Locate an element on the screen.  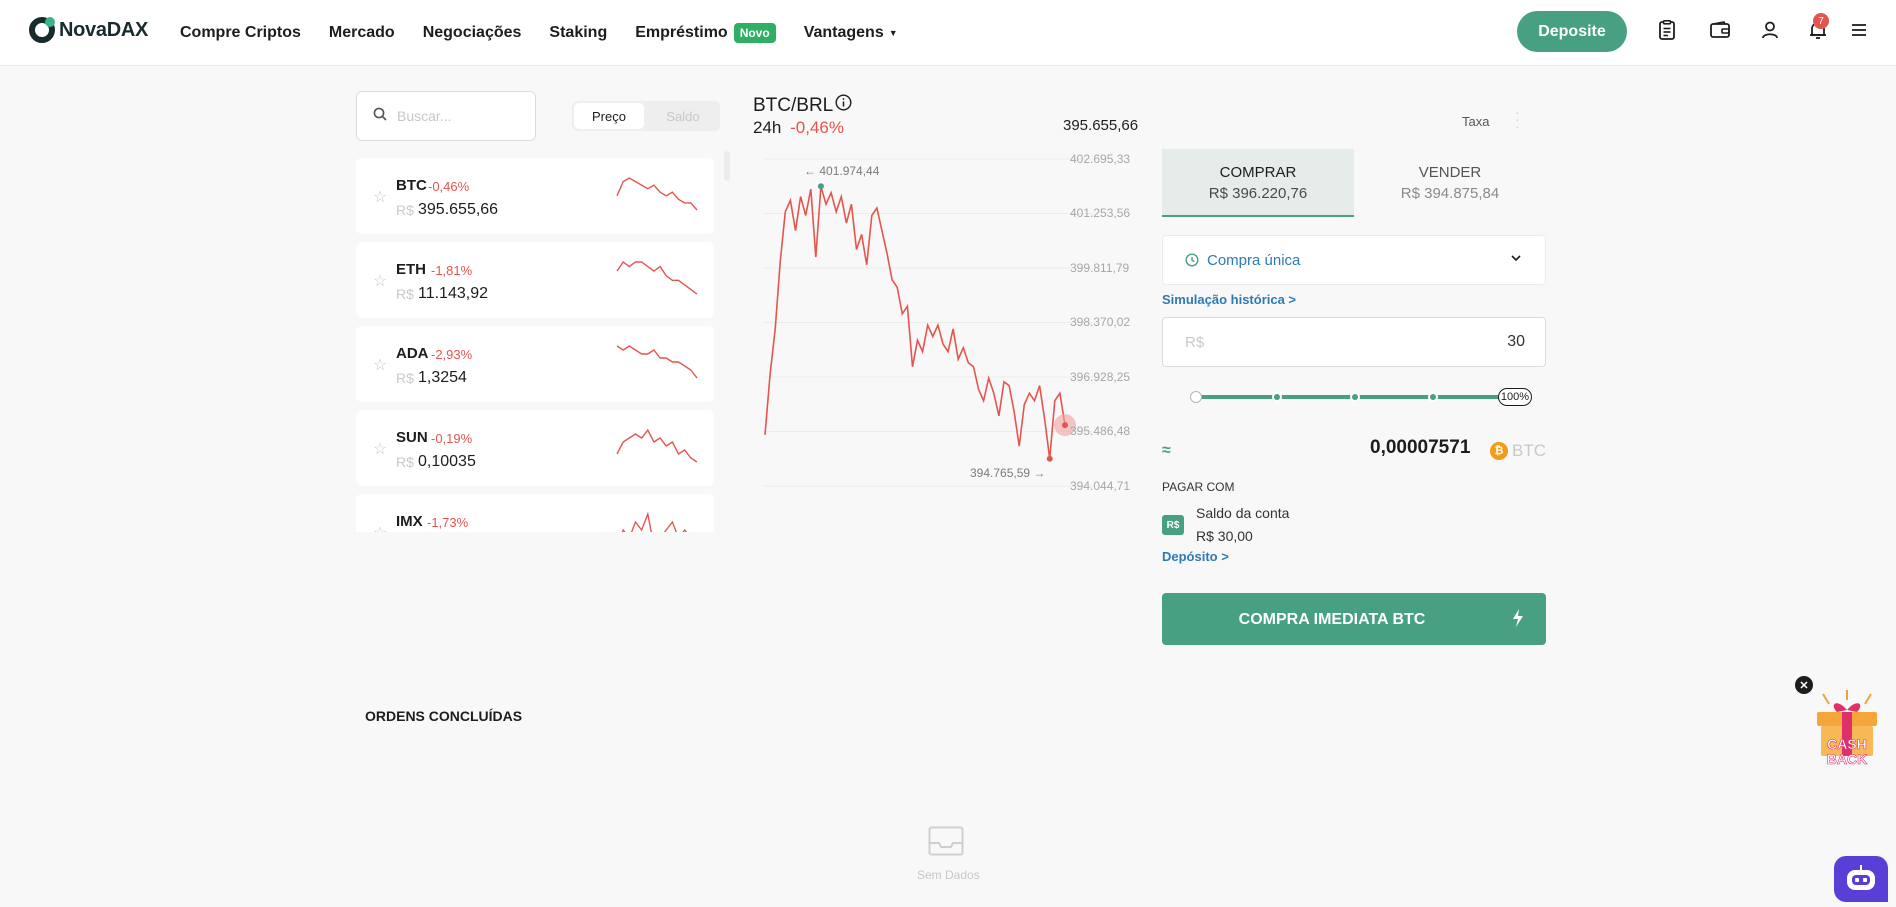
y-tick-label: 402.695,33 is located at coordinates (1100, 159).